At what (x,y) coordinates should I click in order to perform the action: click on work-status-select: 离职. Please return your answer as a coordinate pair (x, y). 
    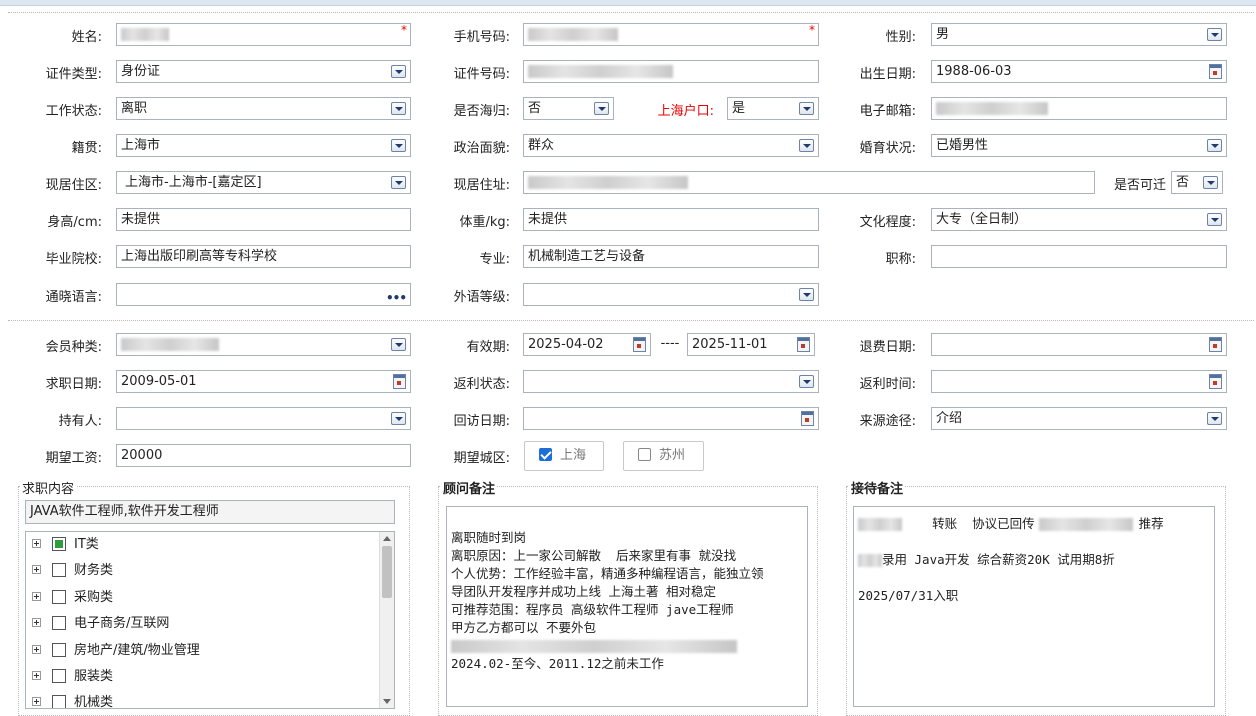
    Looking at the image, I should click on (263, 108).